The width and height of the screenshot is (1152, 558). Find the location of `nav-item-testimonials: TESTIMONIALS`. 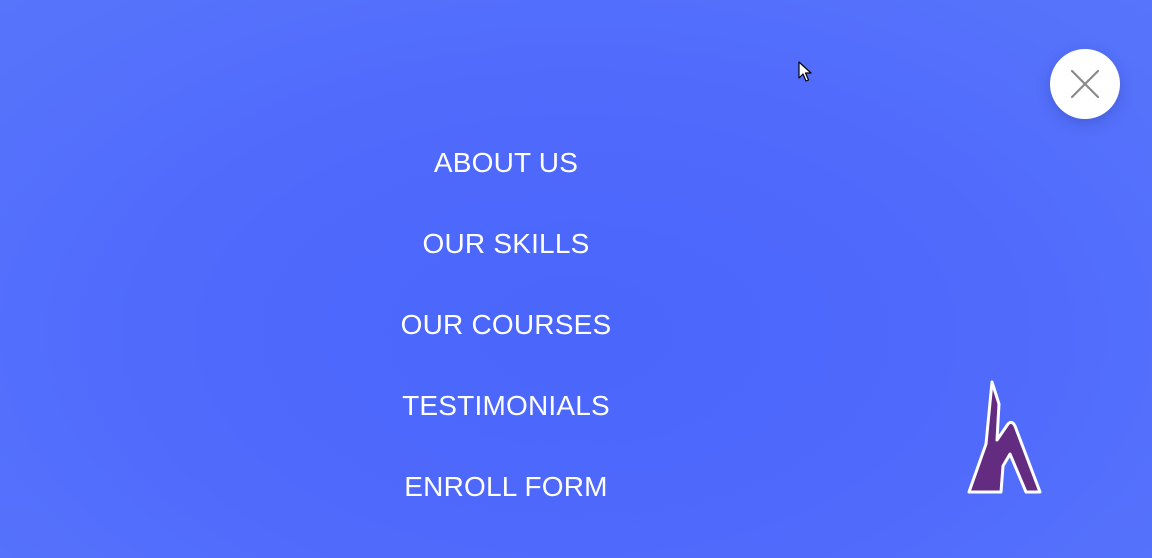

nav-item-testimonials: TESTIMONIALS is located at coordinates (506, 405).